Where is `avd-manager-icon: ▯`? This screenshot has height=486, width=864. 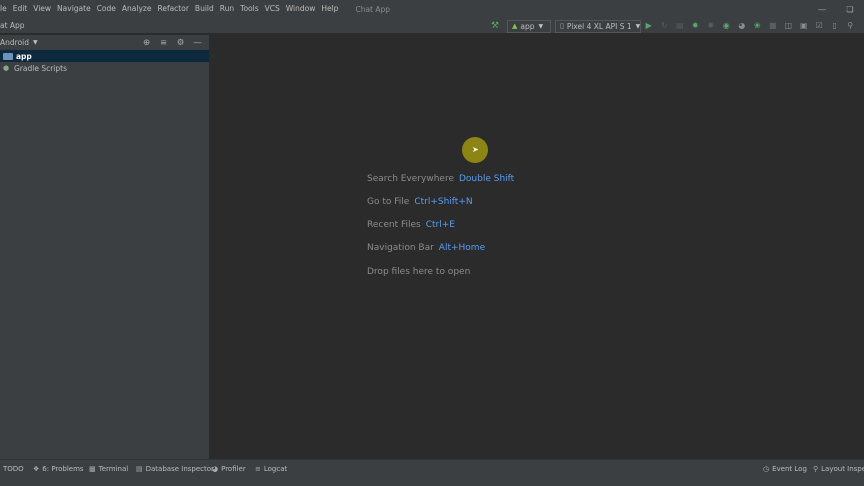 avd-manager-icon: ▯ is located at coordinates (835, 26).